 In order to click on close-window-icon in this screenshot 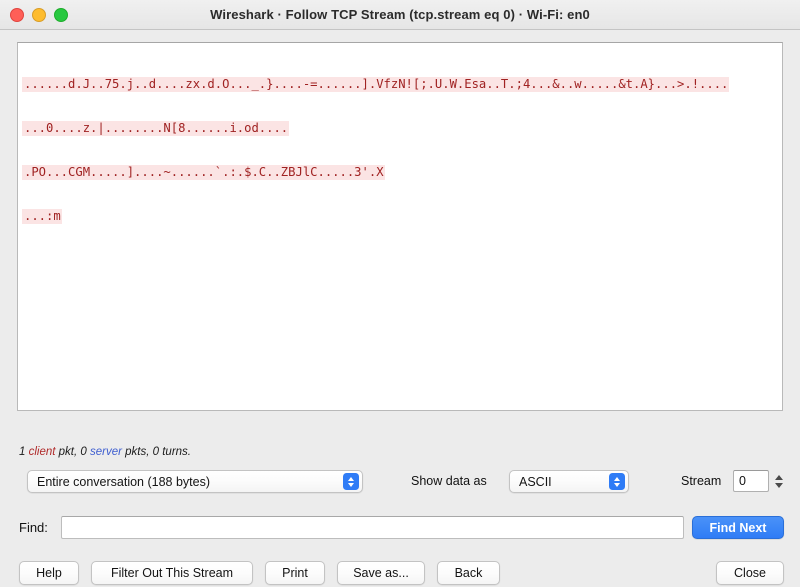, I will do `click(17, 14)`.